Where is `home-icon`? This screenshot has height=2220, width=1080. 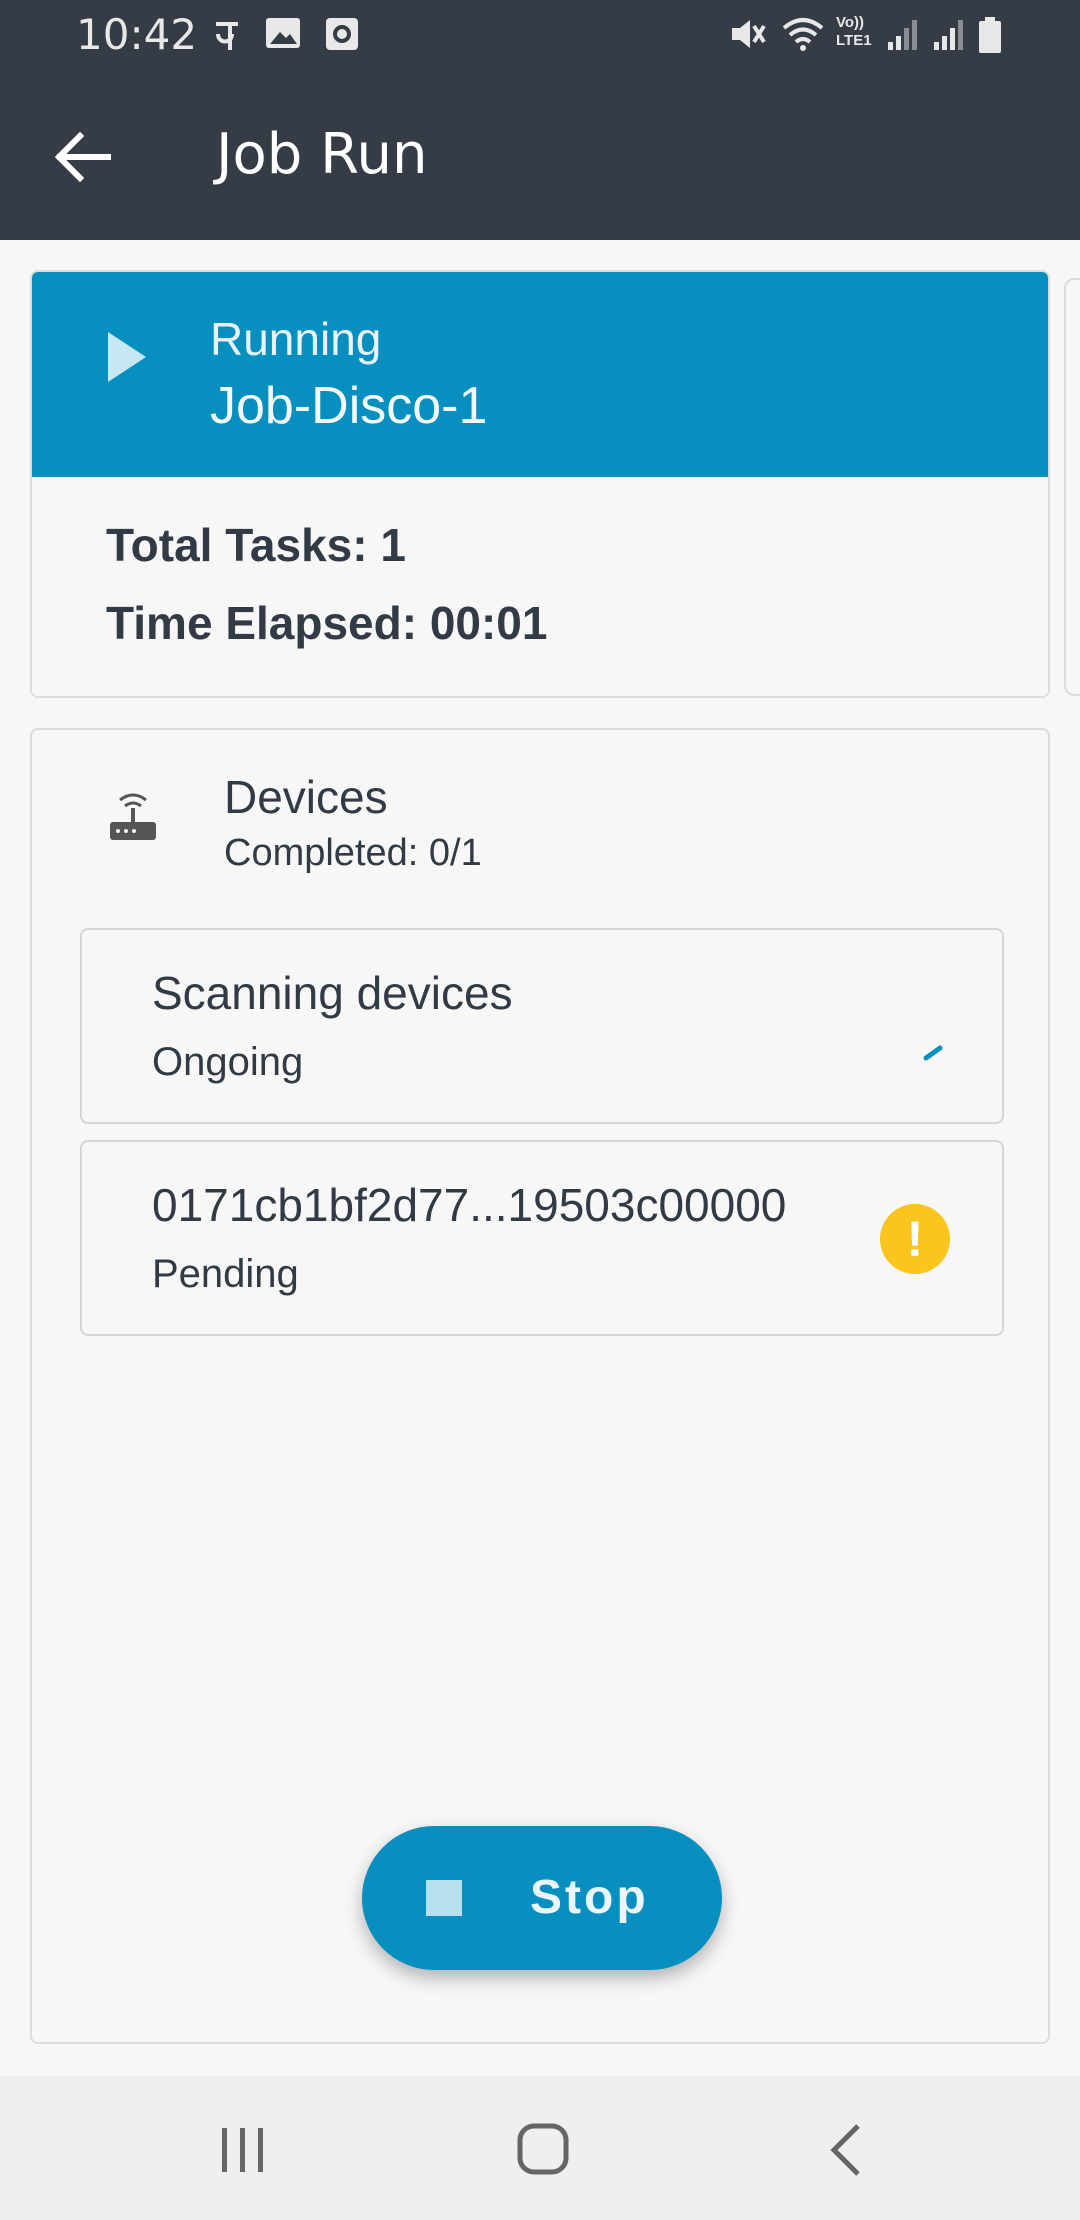 home-icon is located at coordinates (543, 2150).